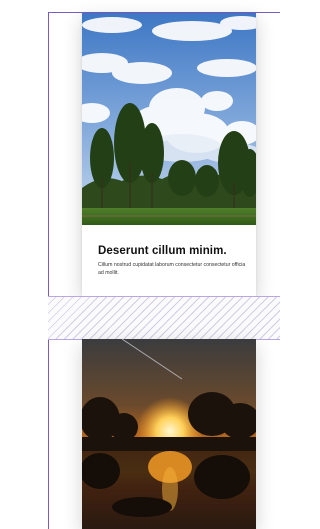  I want to click on card-title: Deserunt cillum minim., so click(162, 251).